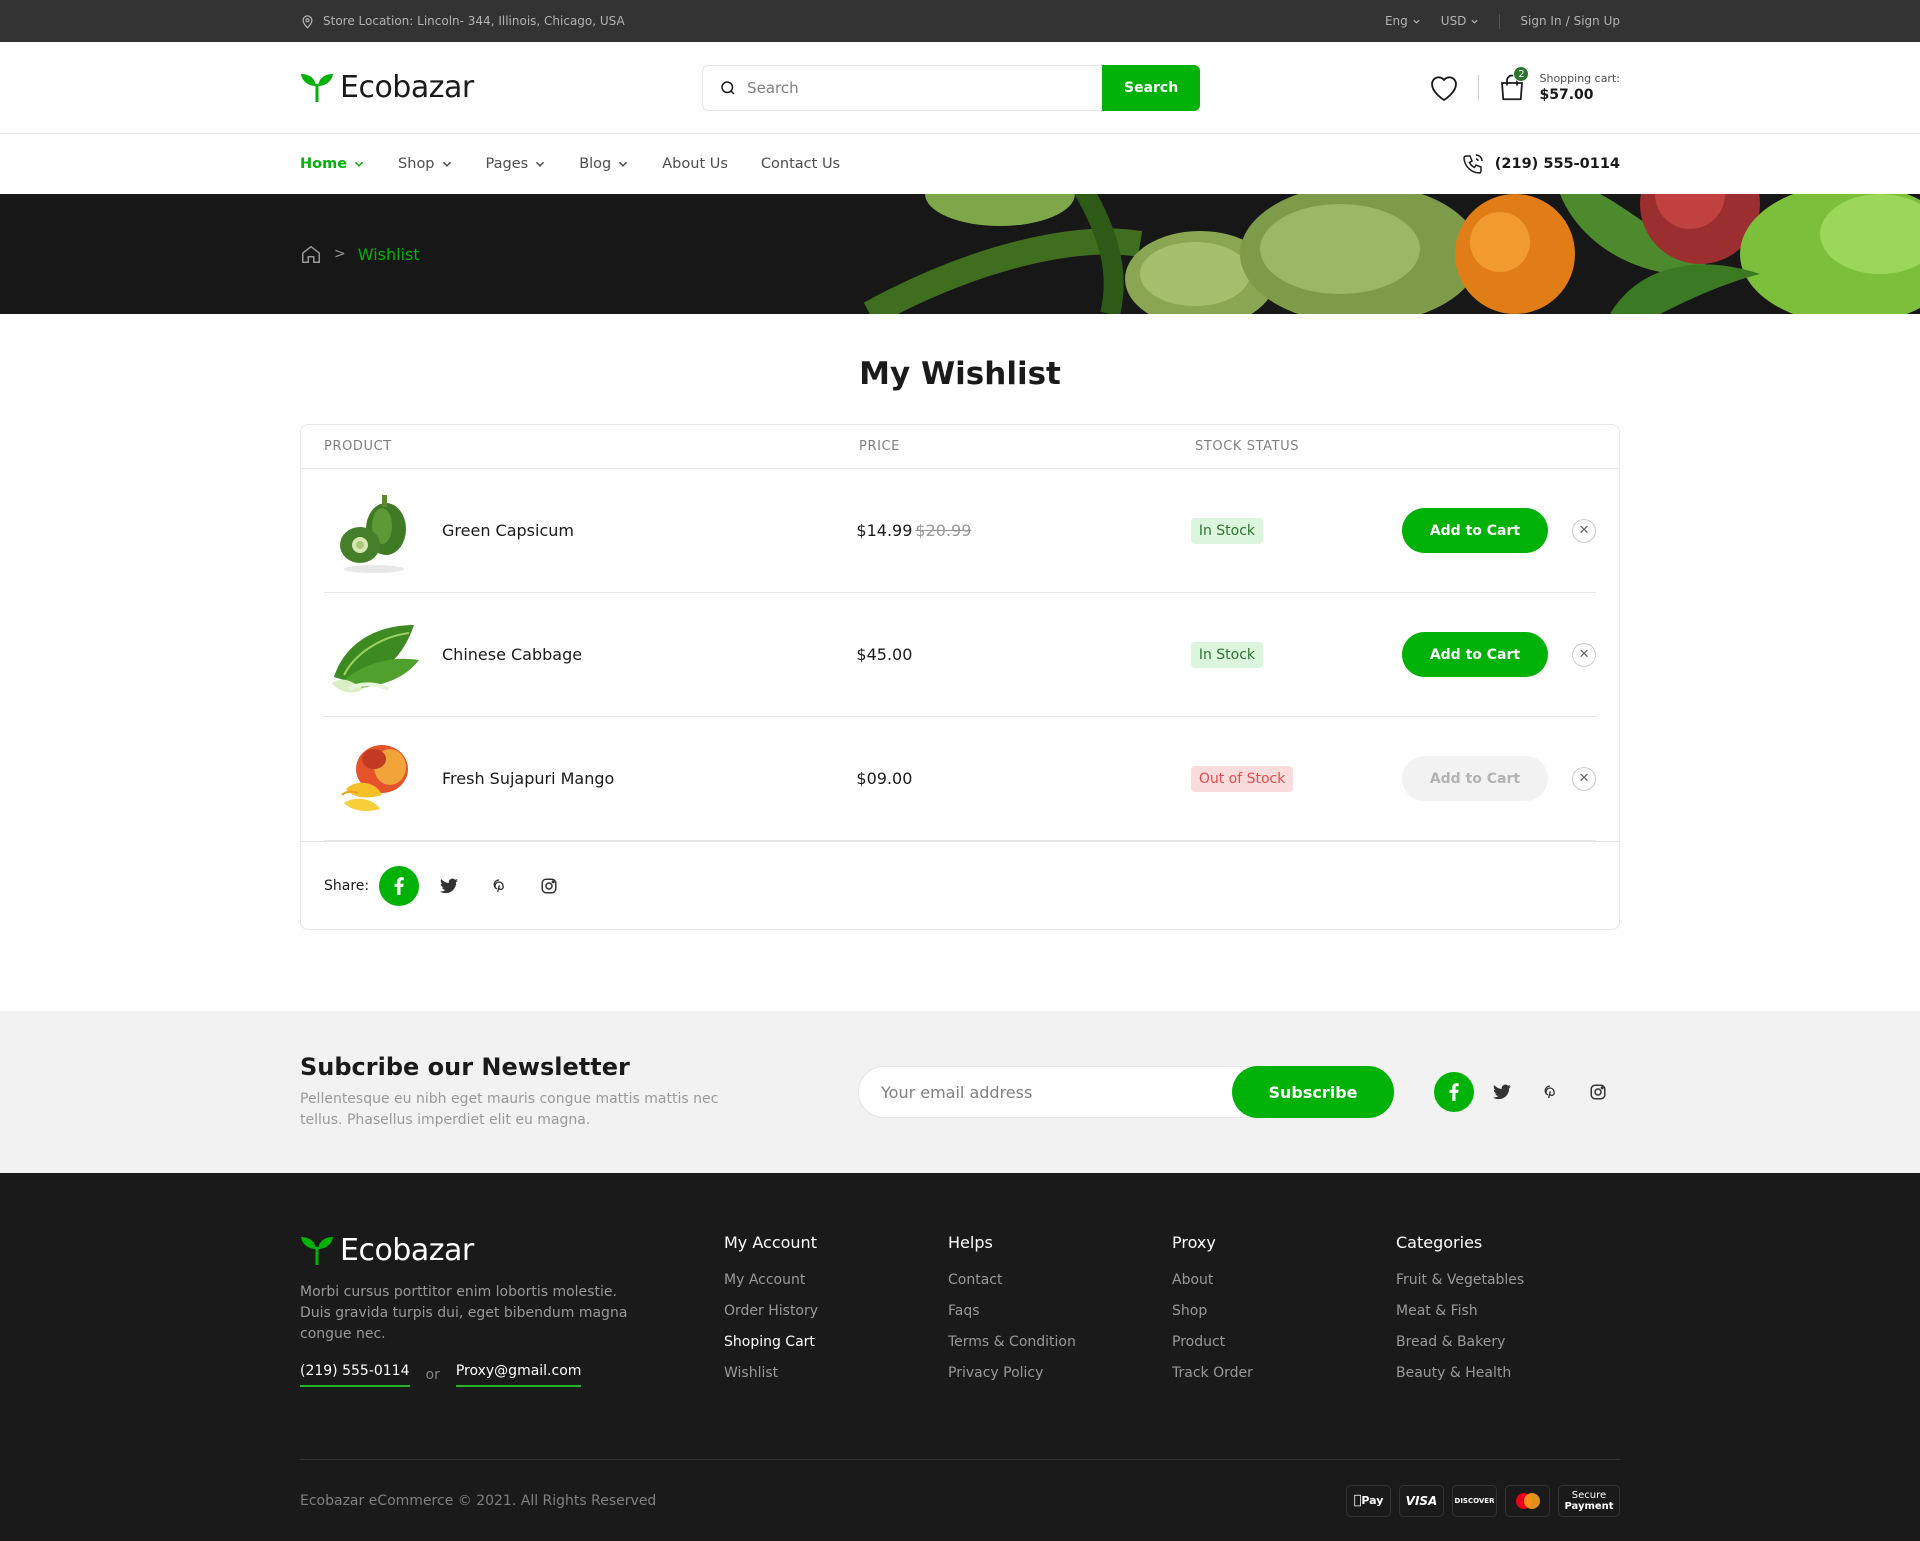 The width and height of the screenshot is (1920, 1541). I want to click on language-value: Eng, so click(1396, 21).